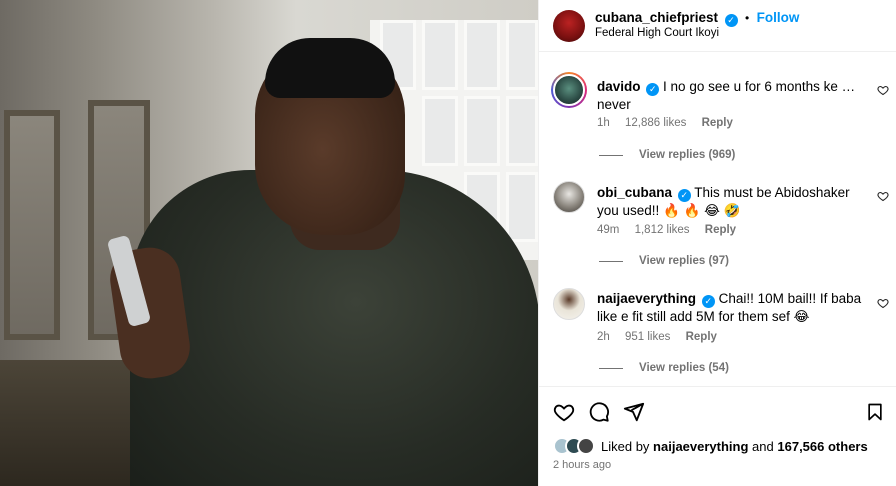  What do you see at coordinates (684, 368) in the screenshot?
I see `view-replies-label: View replies (54)` at bounding box center [684, 368].